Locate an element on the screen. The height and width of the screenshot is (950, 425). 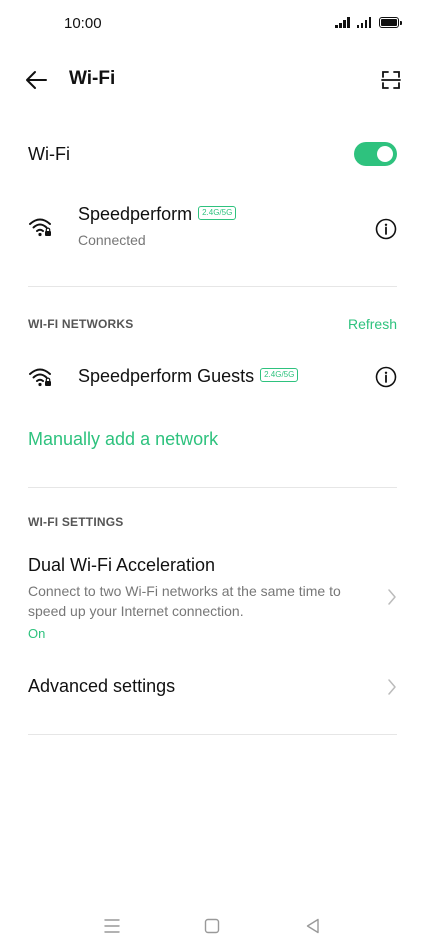
network-item: Speedperform Guests 2.4G/5G is located at coordinates (212, 379).